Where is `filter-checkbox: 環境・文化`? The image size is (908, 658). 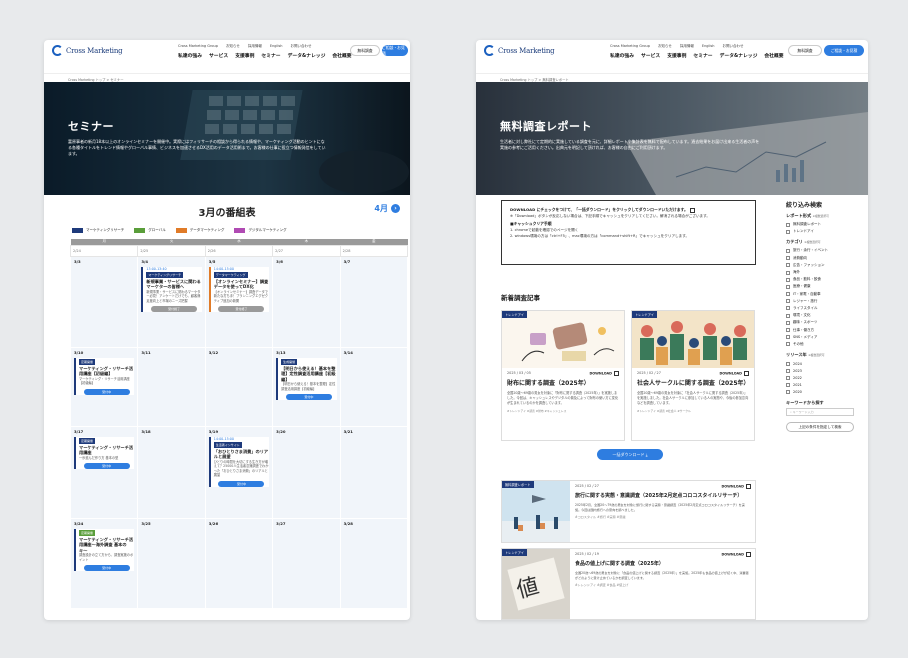 filter-checkbox: 環境・文化 is located at coordinates (820, 315).